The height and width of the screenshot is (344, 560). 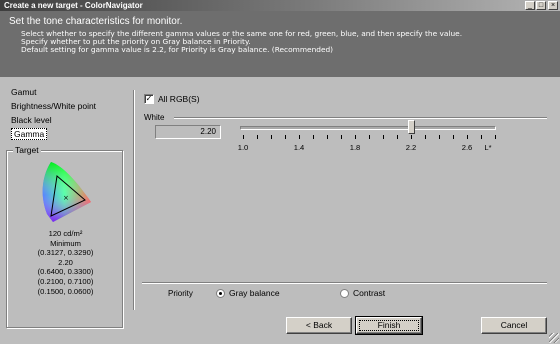 What do you see at coordinates (68, 106) in the screenshot?
I see `nav-item-brightness-white-point: Brightness/White point` at bounding box center [68, 106].